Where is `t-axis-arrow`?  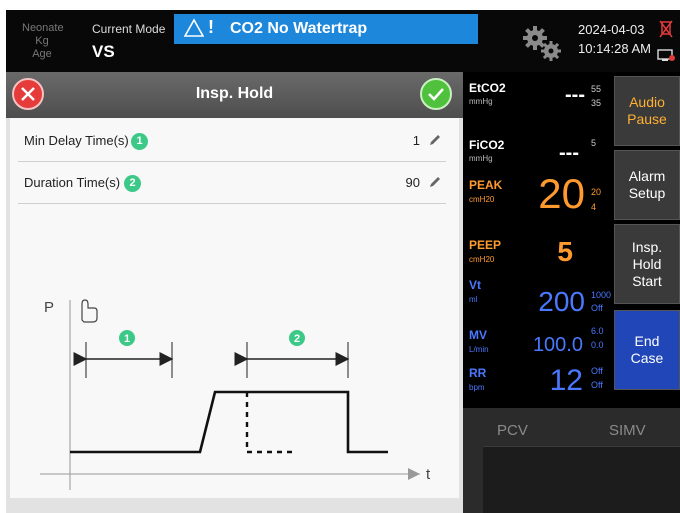
t-axis-arrow is located at coordinates (414, 474).